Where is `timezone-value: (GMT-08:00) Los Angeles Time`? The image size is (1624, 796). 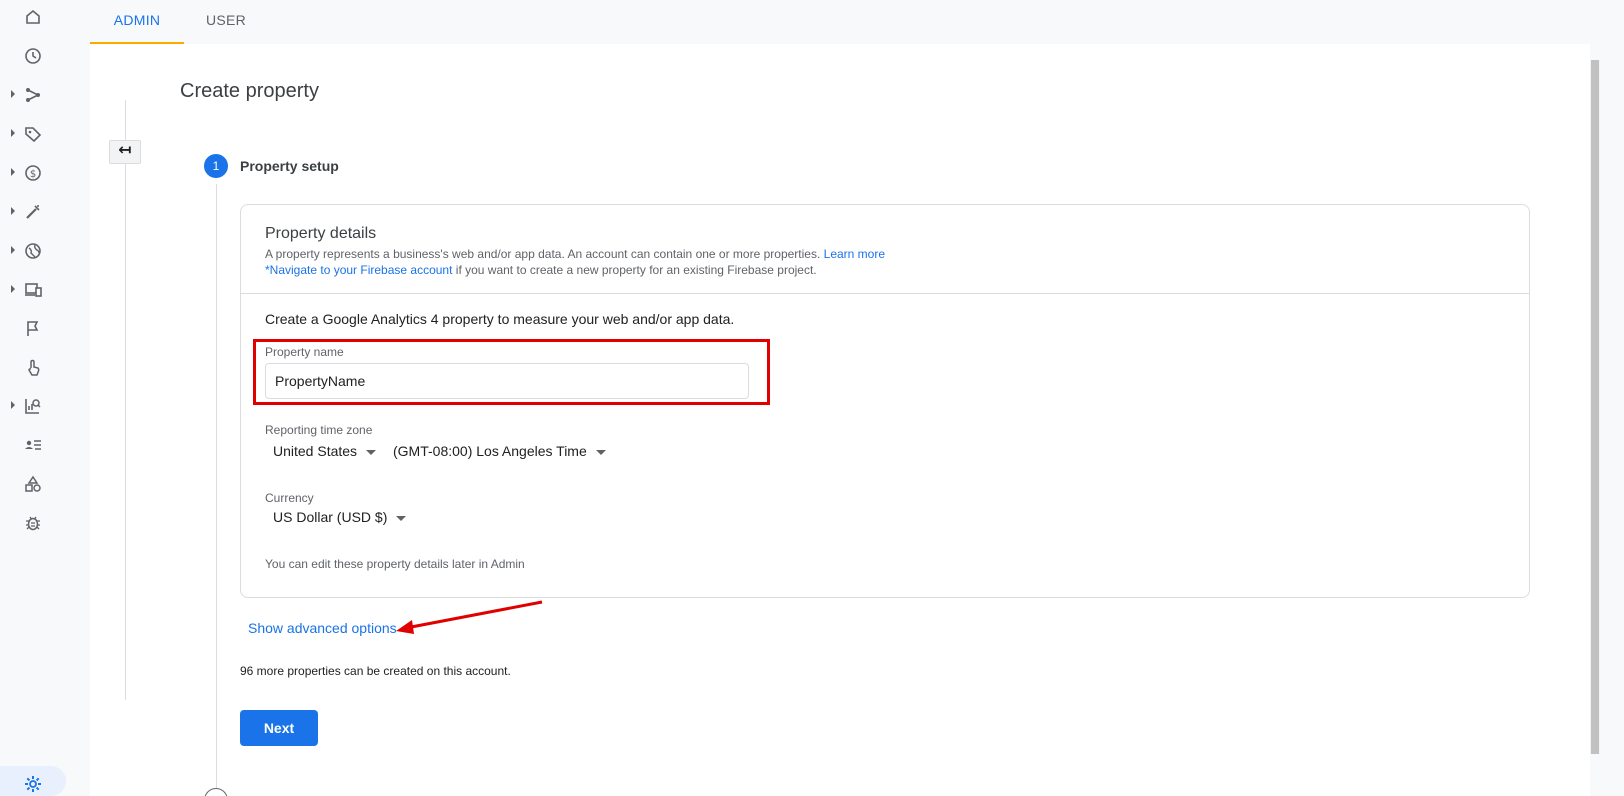
timezone-value: (GMT-08:00) Los Angeles Time is located at coordinates (490, 451).